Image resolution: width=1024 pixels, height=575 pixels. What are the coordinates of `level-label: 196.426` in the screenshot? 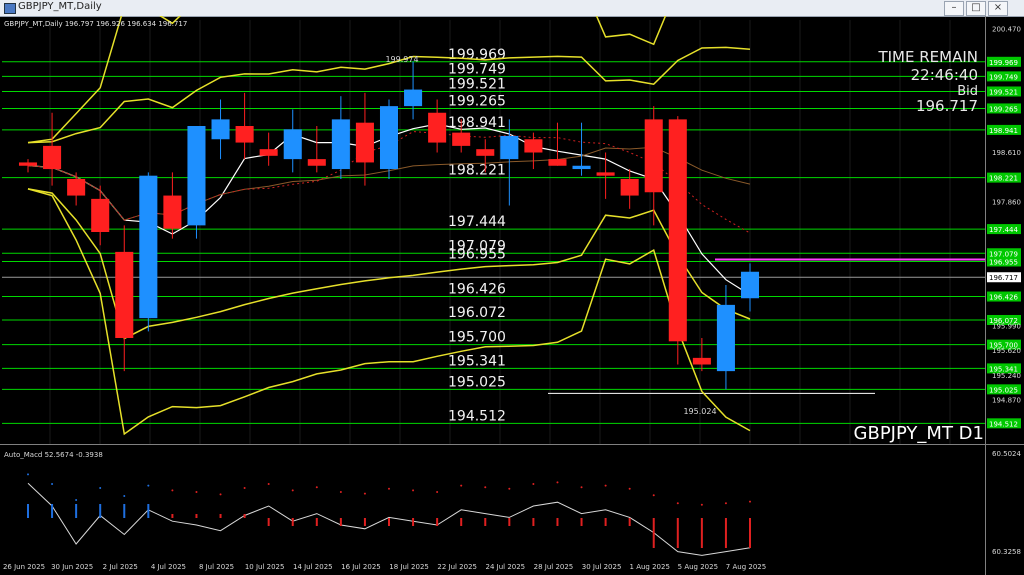 It's located at (477, 290).